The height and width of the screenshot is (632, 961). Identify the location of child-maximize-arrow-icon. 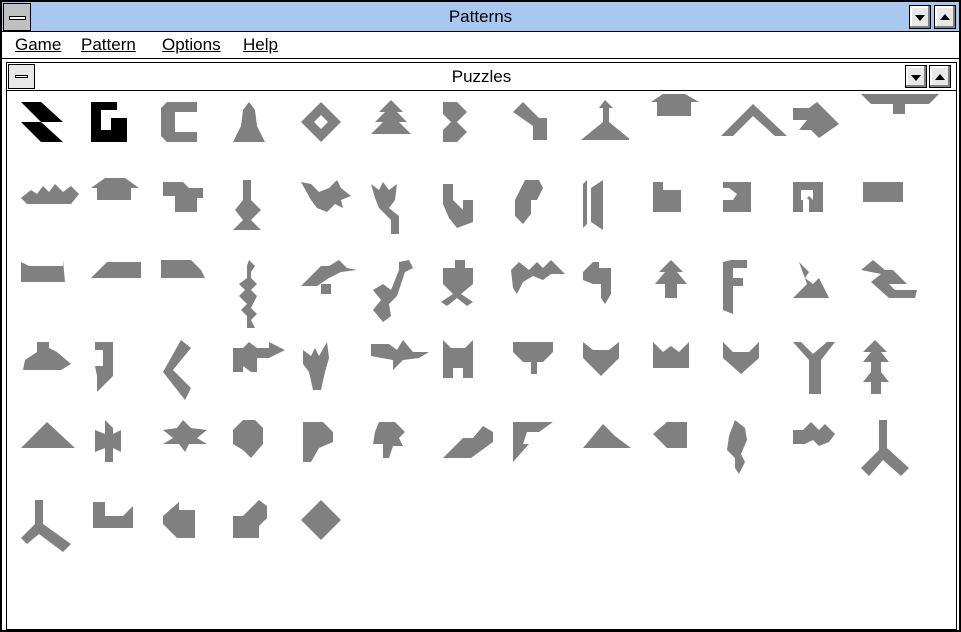
(940, 77).